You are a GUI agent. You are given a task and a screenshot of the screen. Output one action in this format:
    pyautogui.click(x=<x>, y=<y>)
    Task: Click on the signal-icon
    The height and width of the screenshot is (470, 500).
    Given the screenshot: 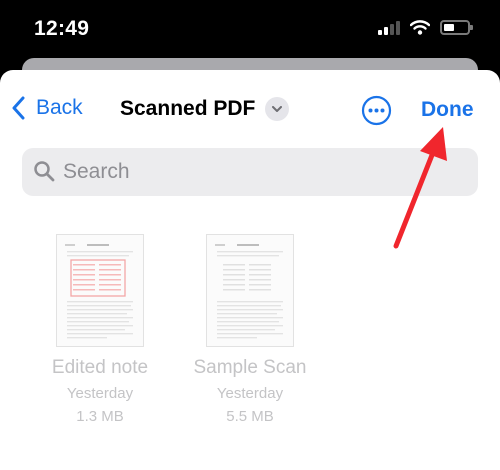 What is the action you would take?
    pyautogui.click(x=389, y=27)
    